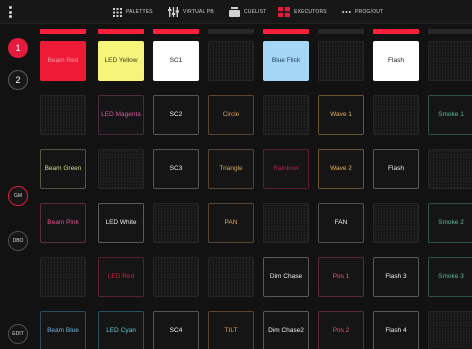 The image size is (472, 349). What do you see at coordinates (231, 169) in the screenshot?
I see `executor-button: Triangle` at bounding box center [231, 169].